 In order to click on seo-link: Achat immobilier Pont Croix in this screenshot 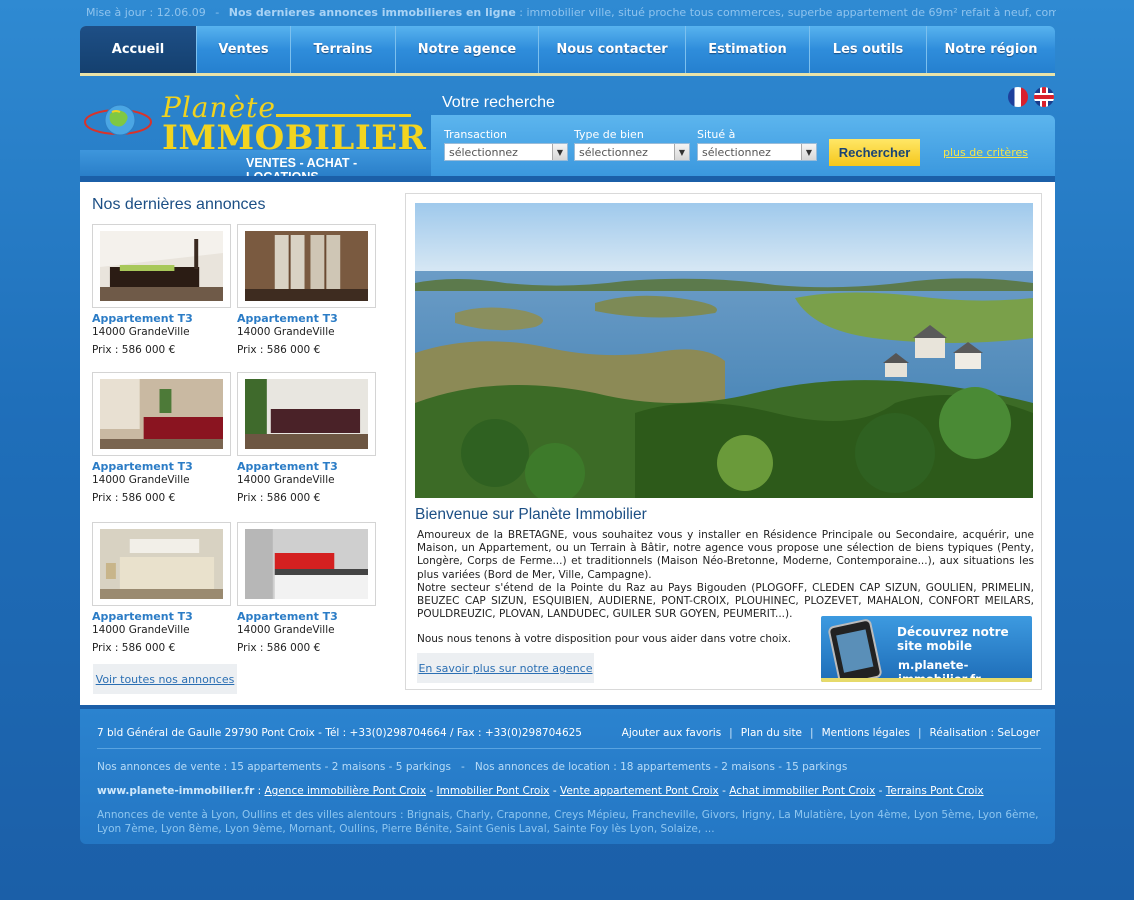, I will do `click(802, 791)`.